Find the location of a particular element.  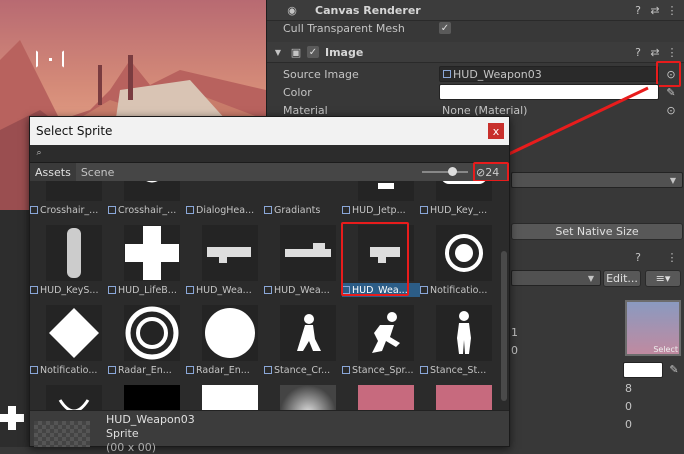

source-image-value: HUD_Weapon03 is located at coordinates (497, 74).